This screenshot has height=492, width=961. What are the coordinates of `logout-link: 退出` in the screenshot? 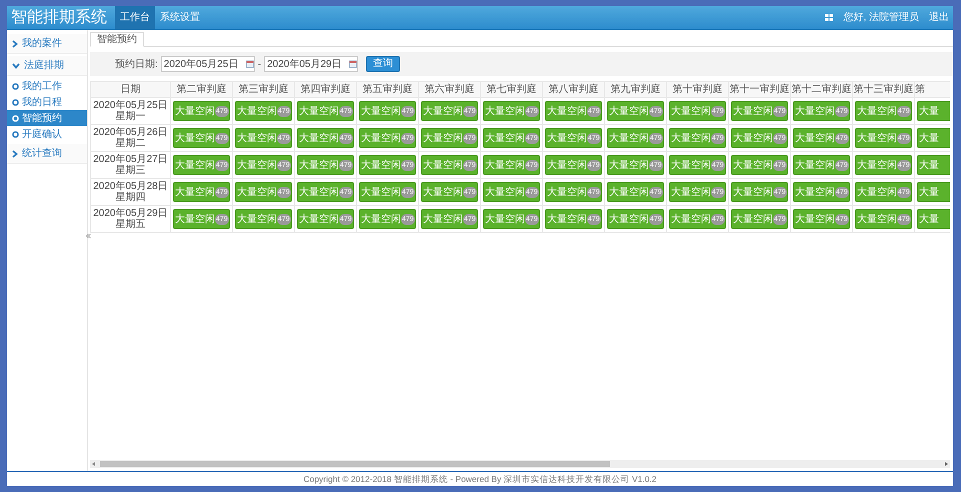 It's located at (939, 17).